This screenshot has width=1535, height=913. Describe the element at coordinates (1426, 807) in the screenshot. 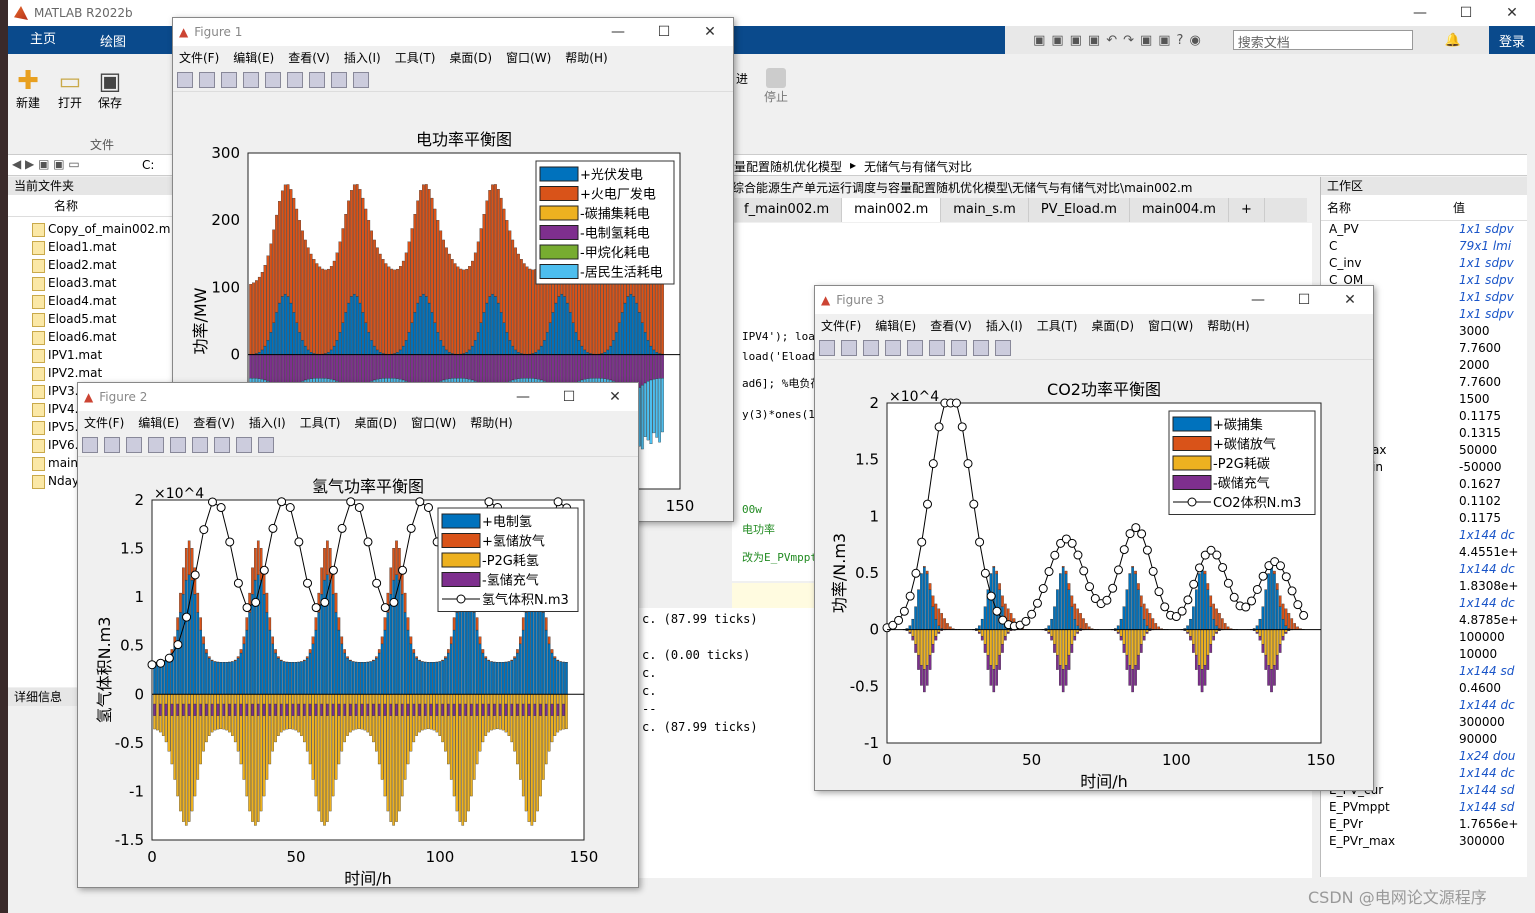

I see `workspace-row: E_PVmppt 1x144 sd` at that location.